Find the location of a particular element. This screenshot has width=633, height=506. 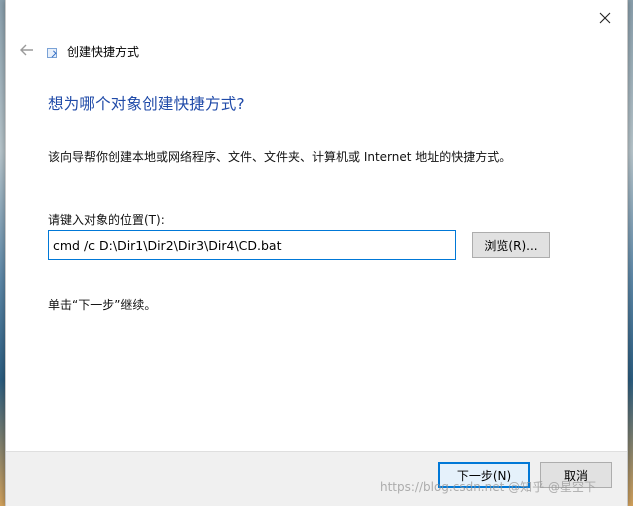

page-heading: 想为哪个对象创建快捷方式? is located at coordinates (146, 104).